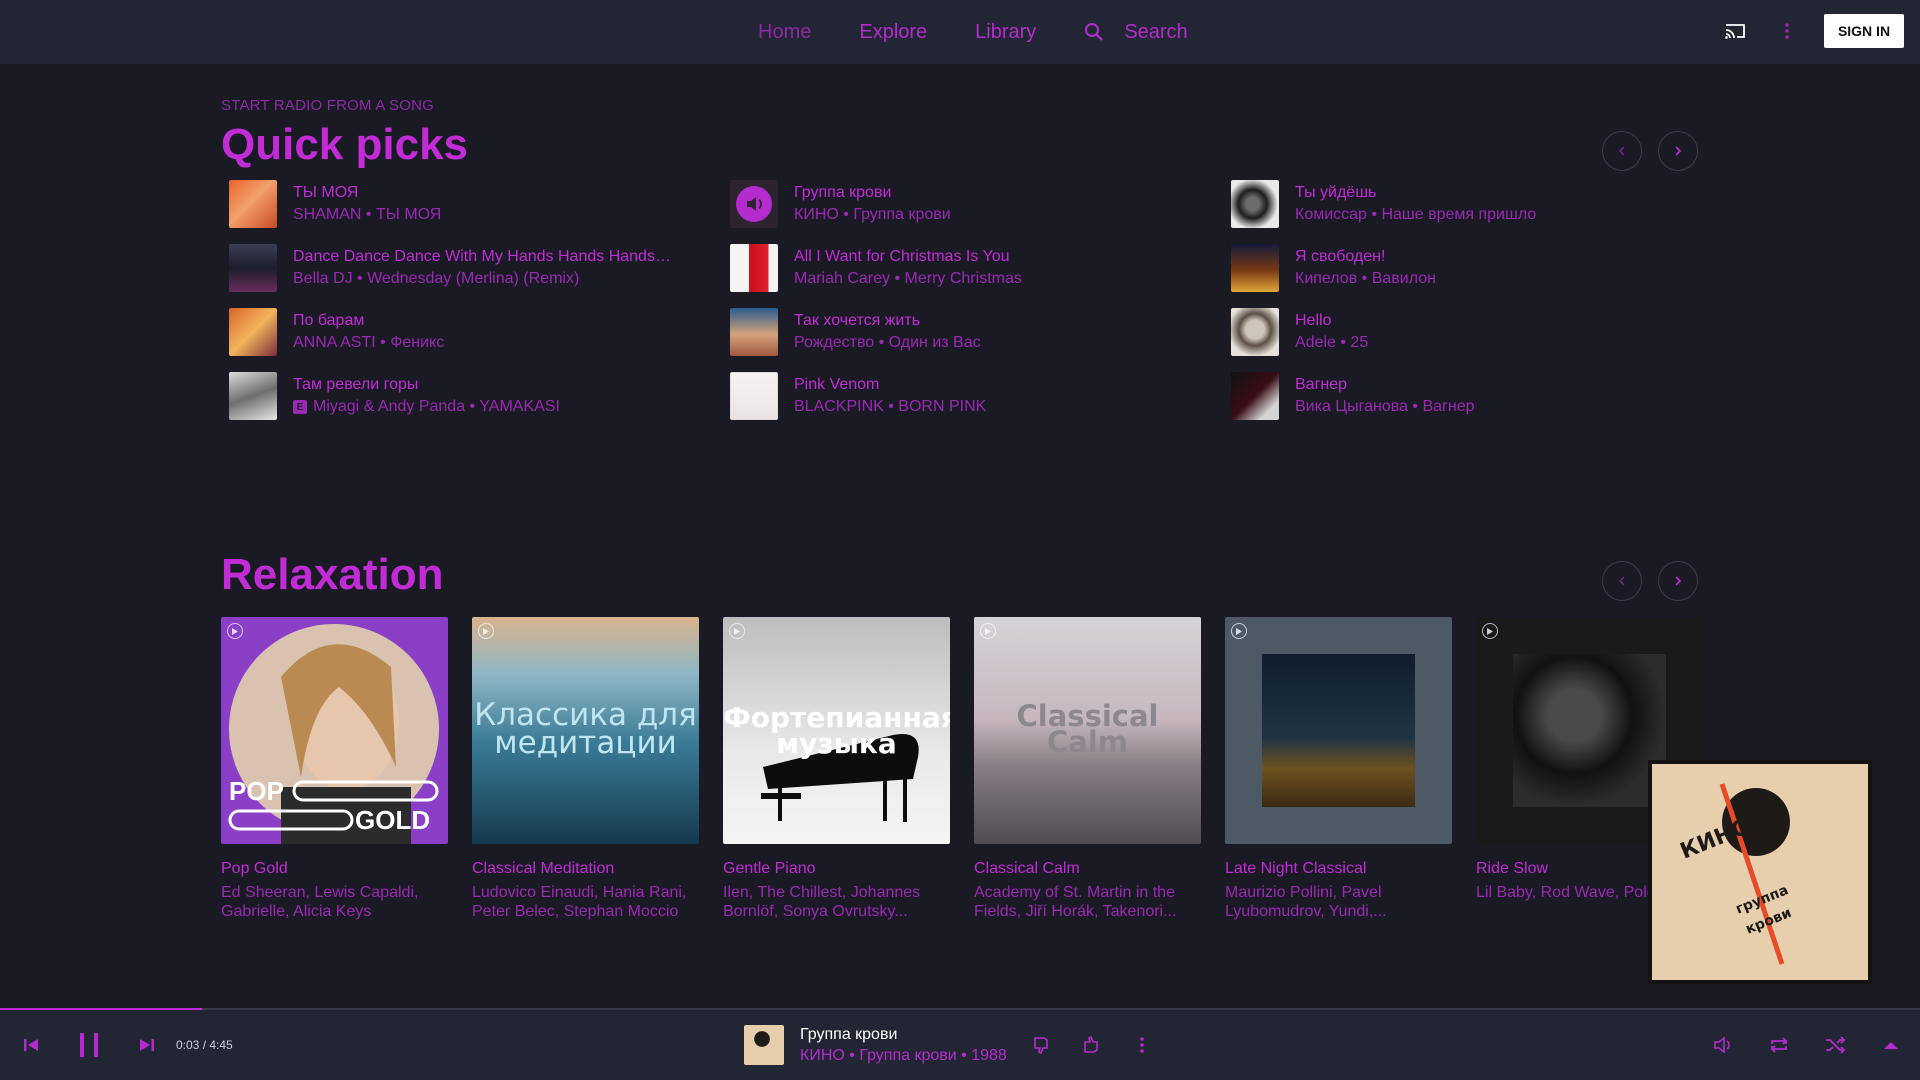  What do you see at coordinates (436, 278) in the screenshot?
I see `song-subtitle: Bella DJ • Wednesday (Merlina) (Remix)` at bounding box center [436, 278].